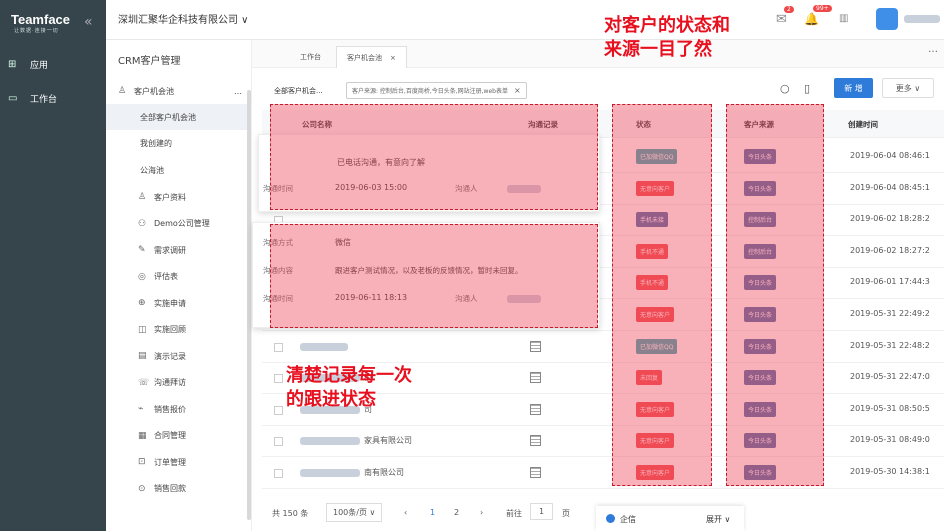 The width and height of the screenshot is (944, 531). I want to click on menu-module: ✎ 需求调研, so click(179, 250).